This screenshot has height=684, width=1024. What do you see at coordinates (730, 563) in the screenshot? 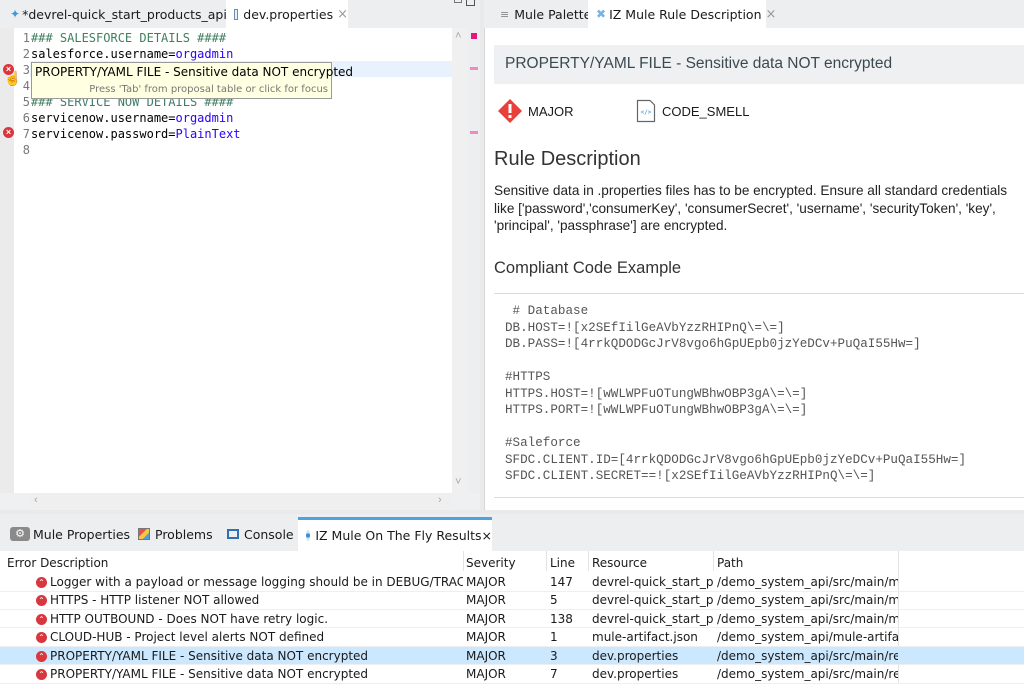
I see `column-header-path: Path` at bounding box center [730, 563].